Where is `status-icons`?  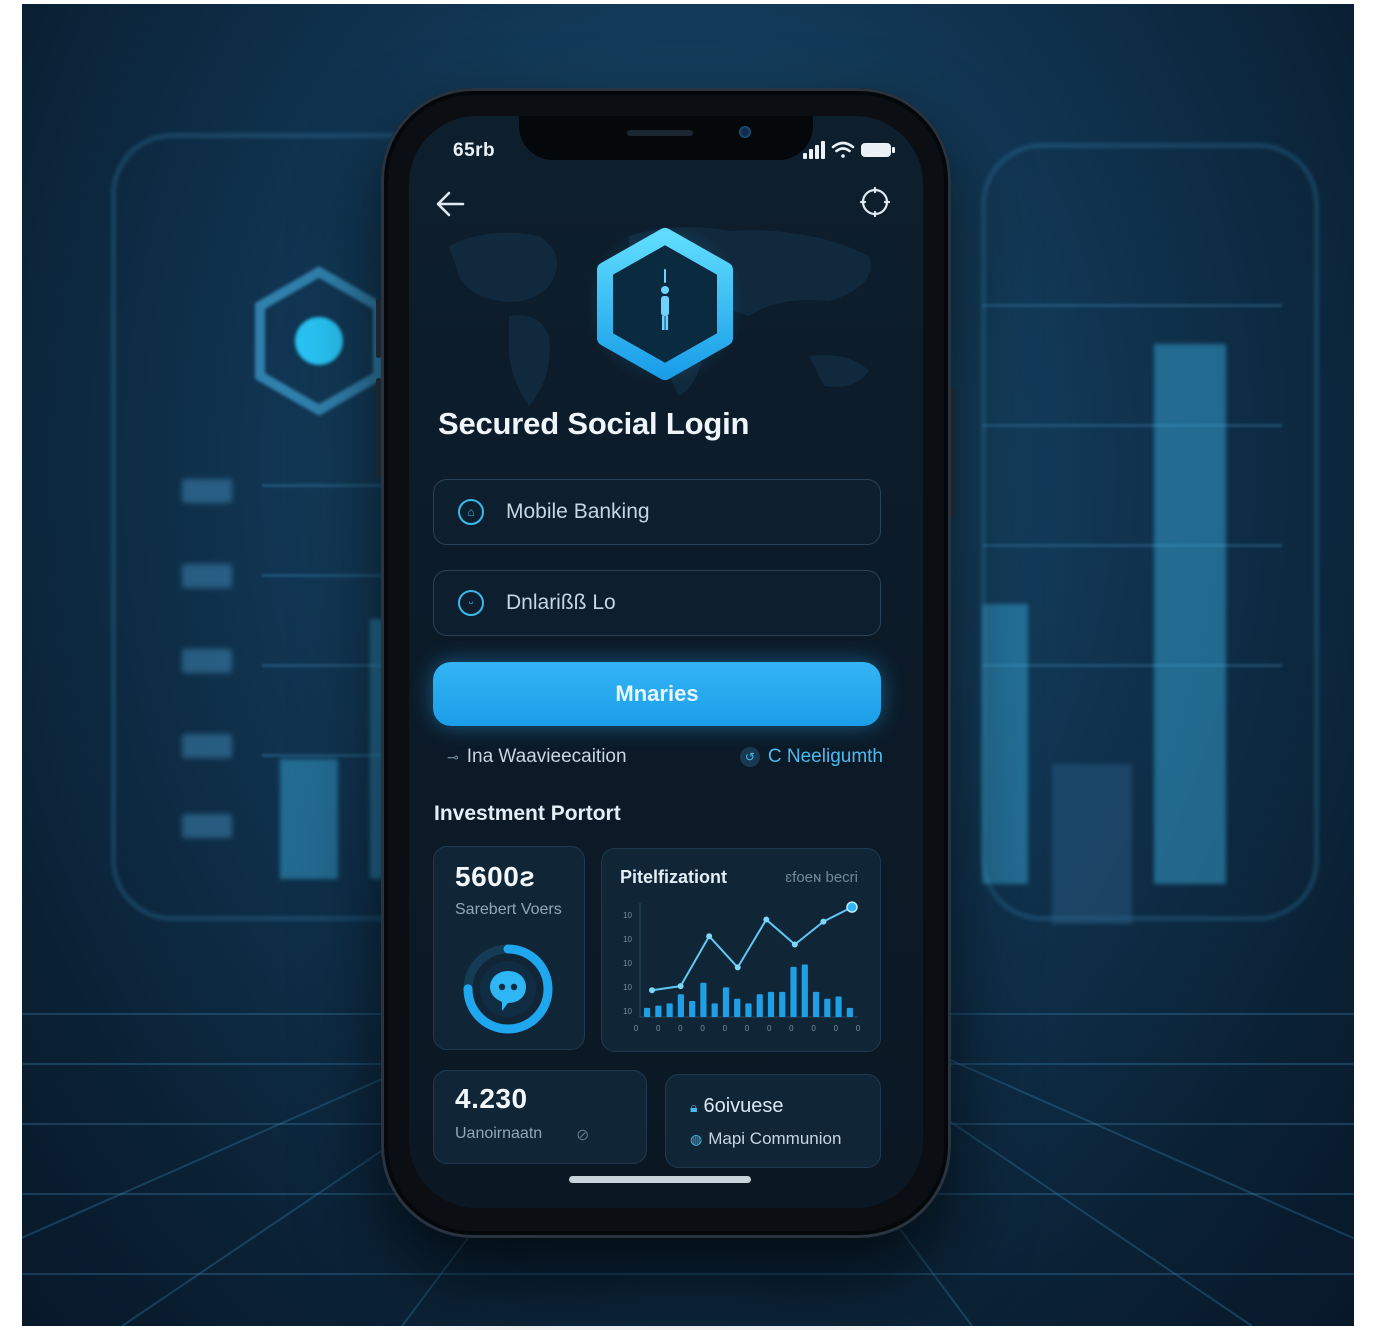 status-icons is located at coordinates (849, 150).